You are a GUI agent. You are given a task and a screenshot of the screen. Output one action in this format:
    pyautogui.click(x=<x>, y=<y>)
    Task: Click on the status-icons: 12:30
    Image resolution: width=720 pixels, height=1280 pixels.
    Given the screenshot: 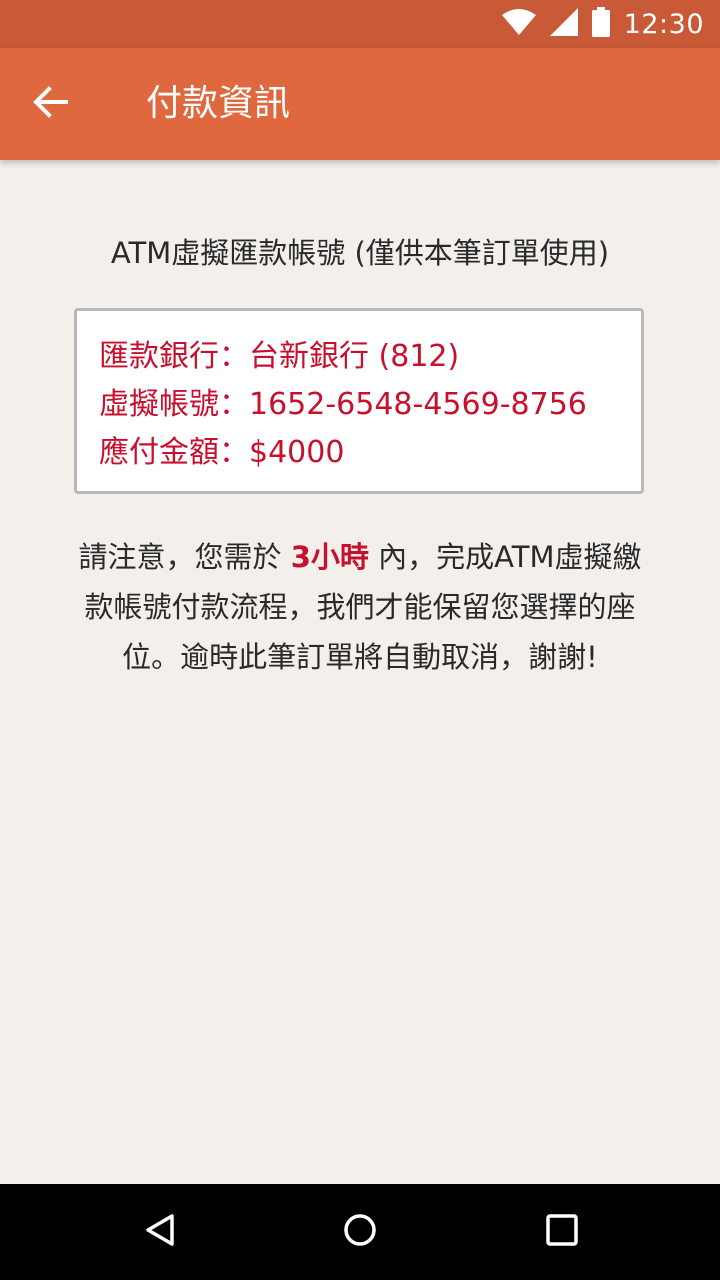 What is the action you would take?
    pyautogui.click(x=602, y=24)
    